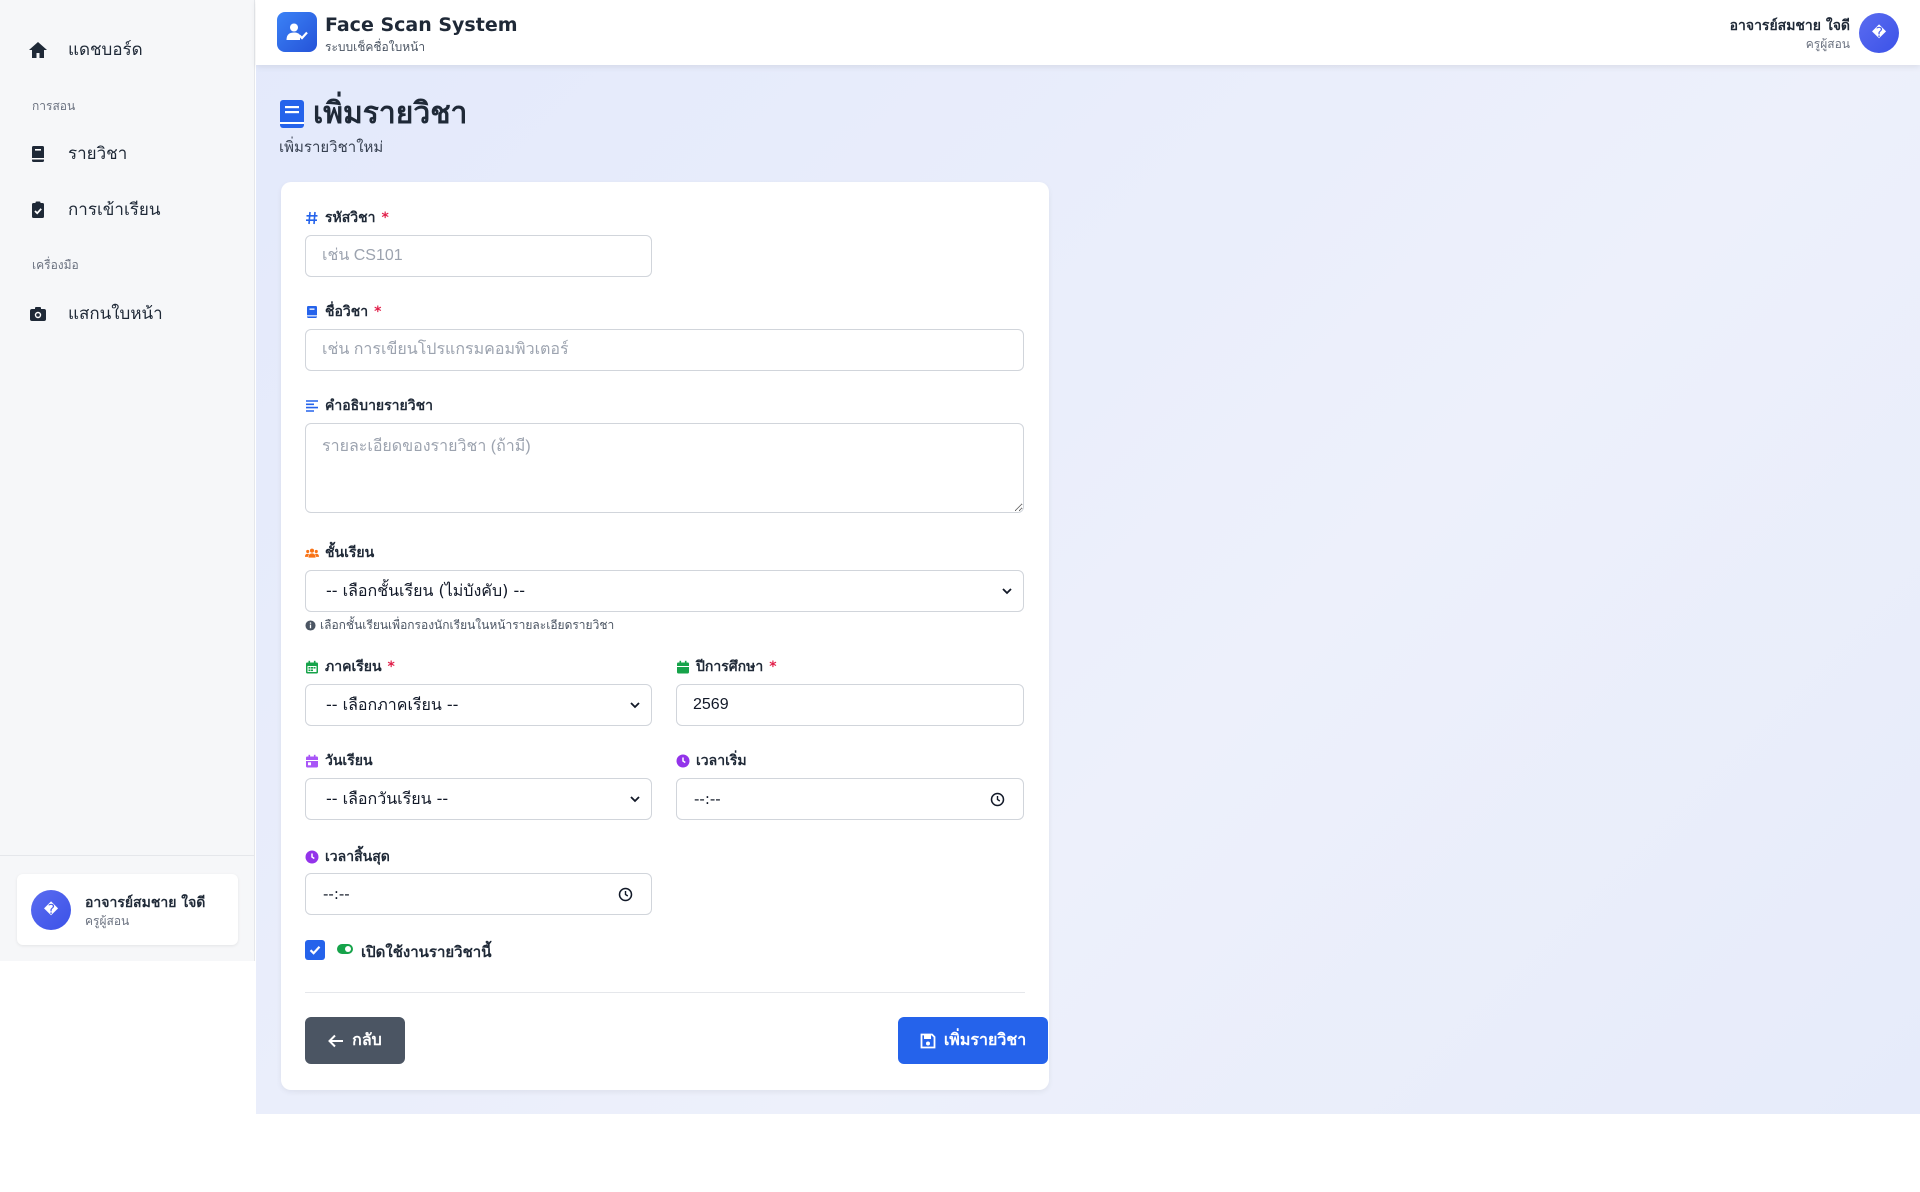  Describe the element at coordinates (730, 667) in the screenshot. I see `label-text: ปีการศึกษา` at that location.